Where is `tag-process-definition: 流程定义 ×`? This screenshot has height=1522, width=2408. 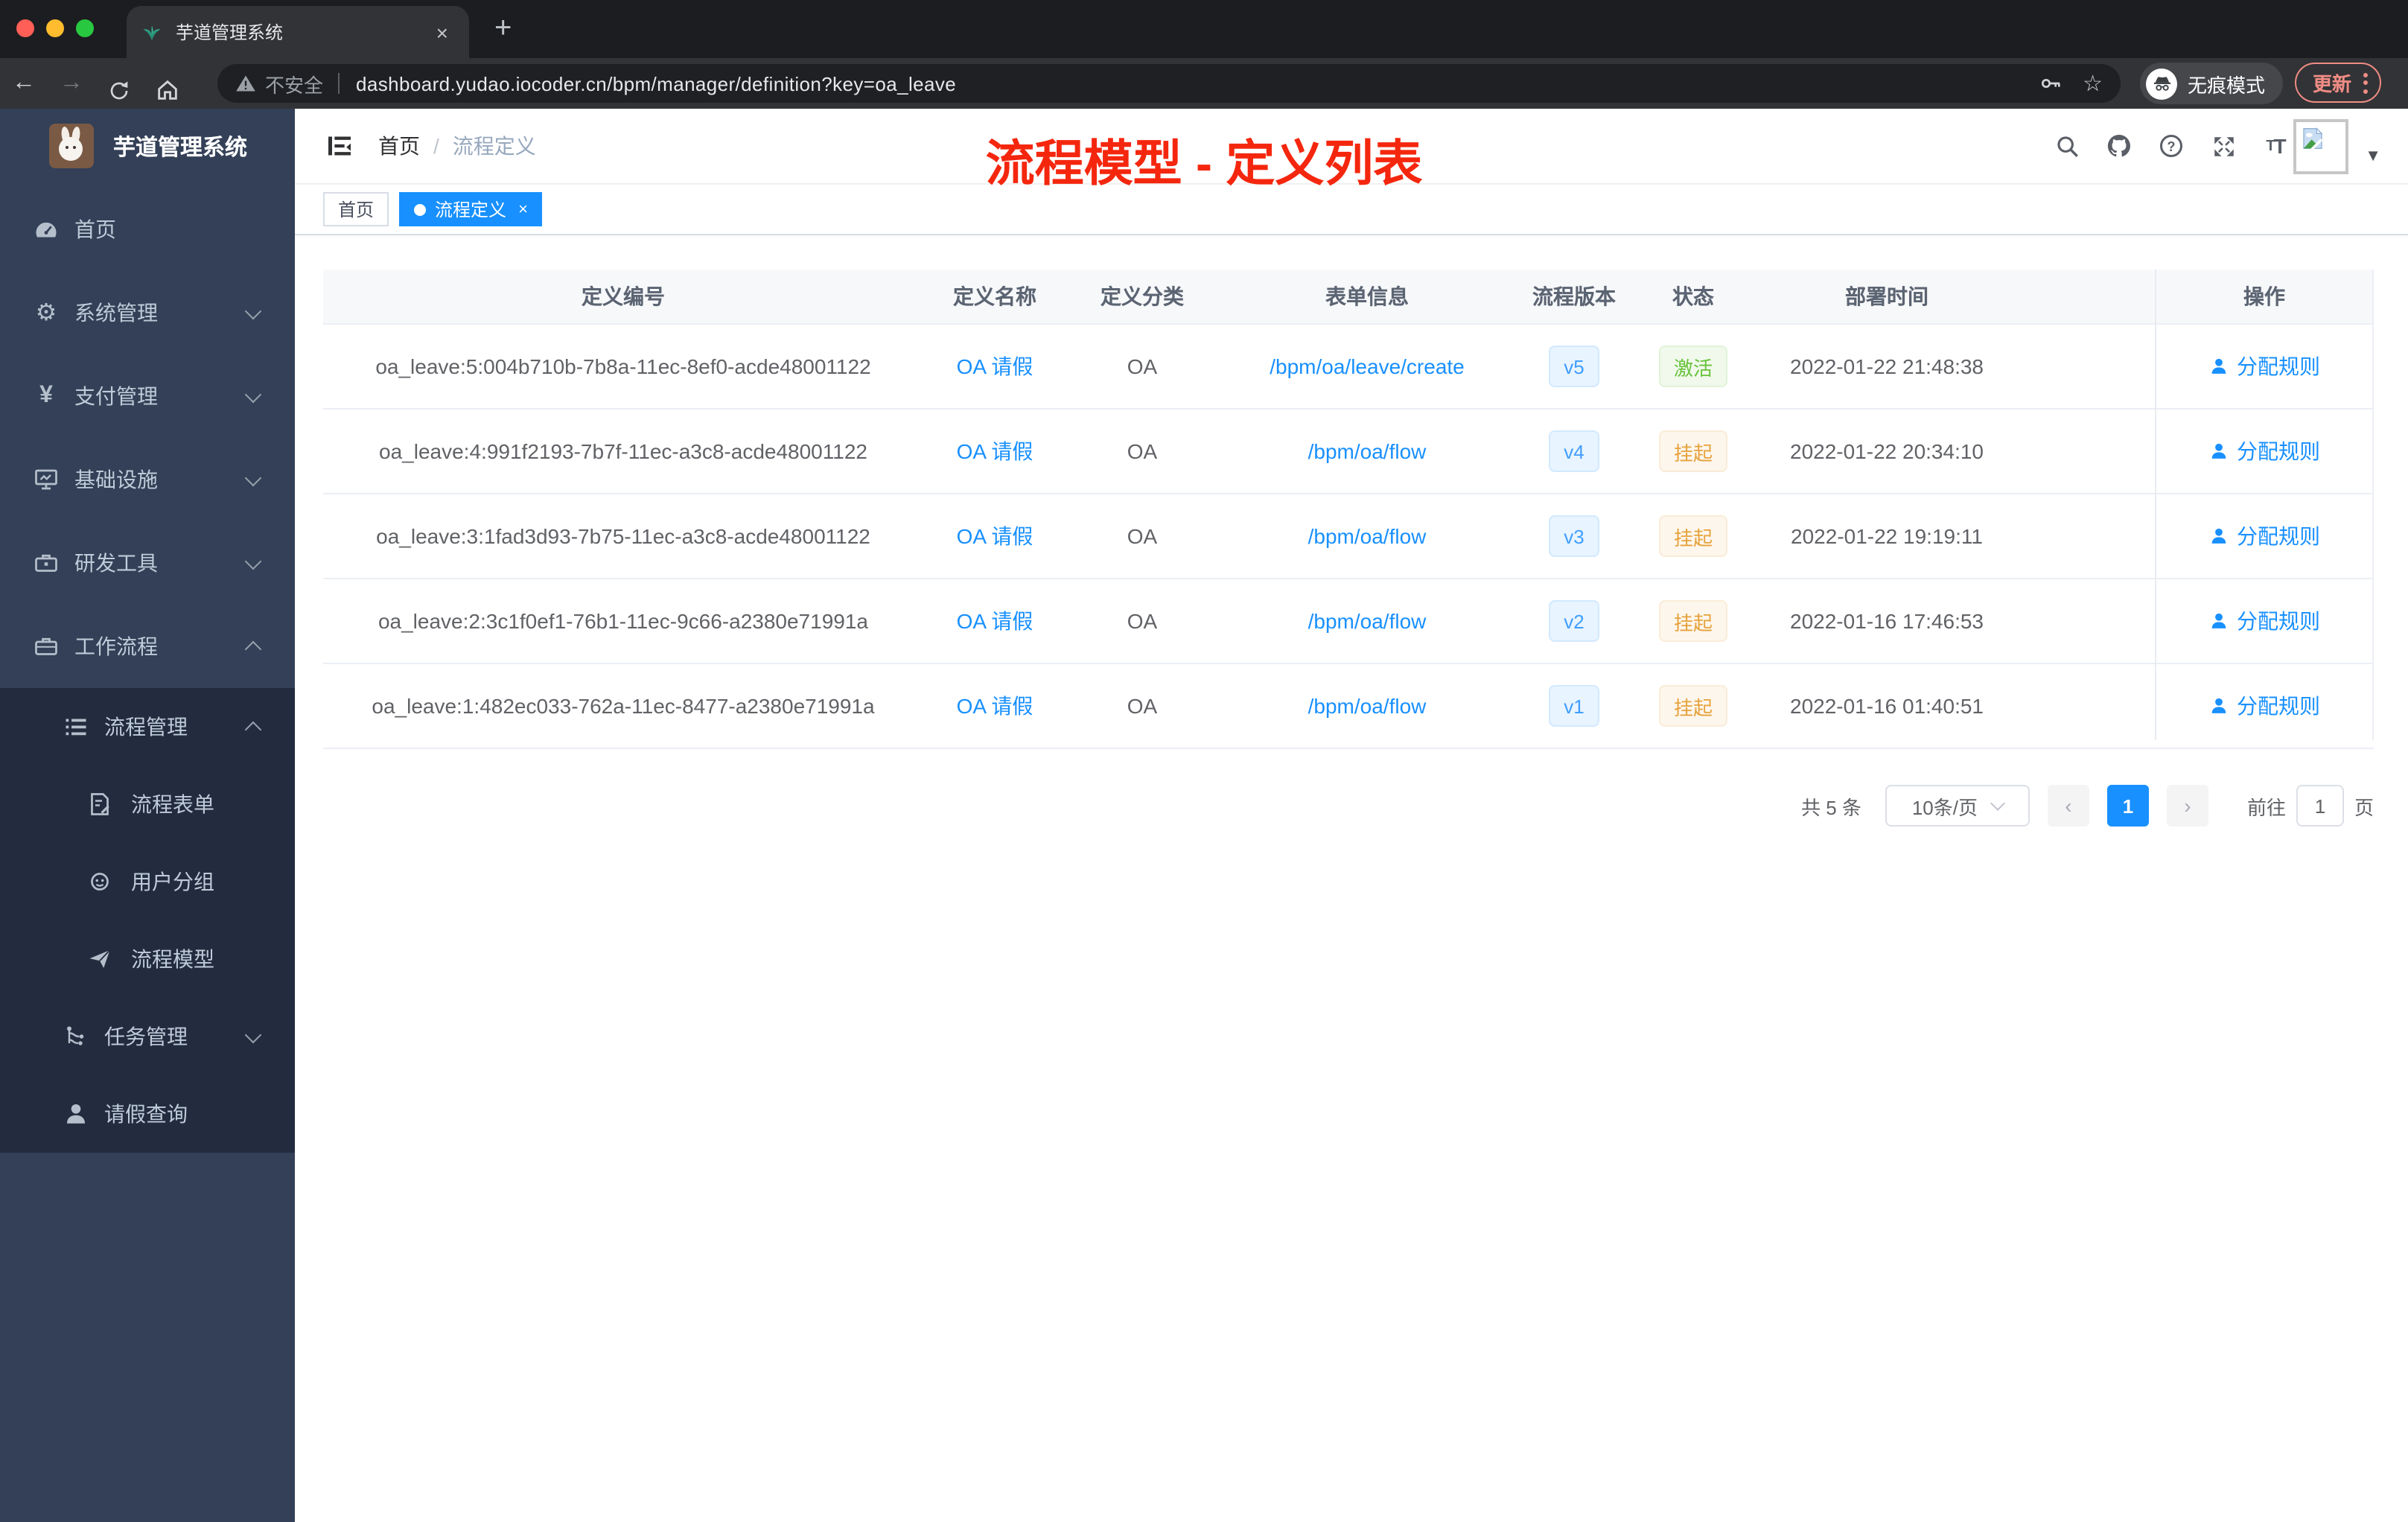
tag-process-definition: 流程定义 × is located at coordinates (471, 209).